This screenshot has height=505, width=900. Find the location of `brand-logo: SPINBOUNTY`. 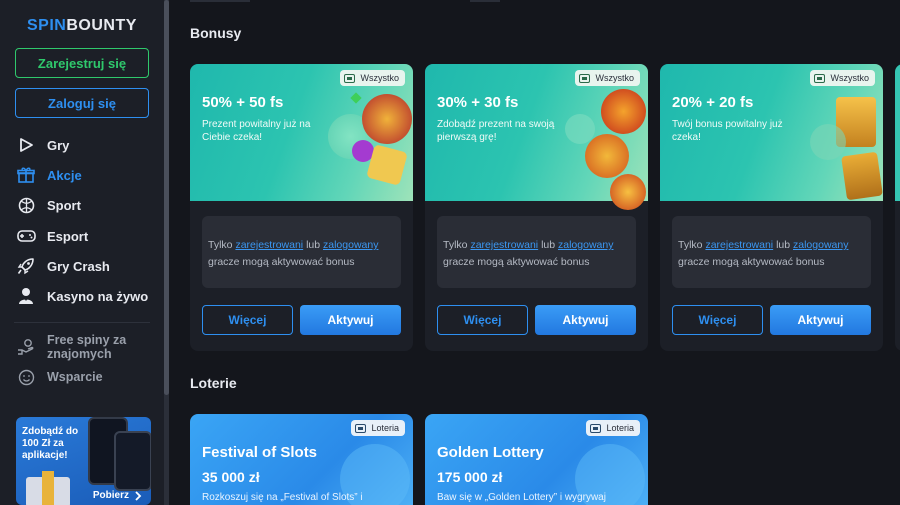

brand-logo: SPINBOUNTY is located at coordinates (82, 26).